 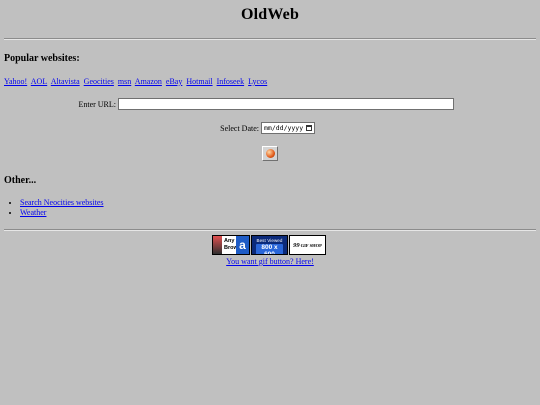 I want to click on badge-line: 800 x 600, so click(x=269, y=249).